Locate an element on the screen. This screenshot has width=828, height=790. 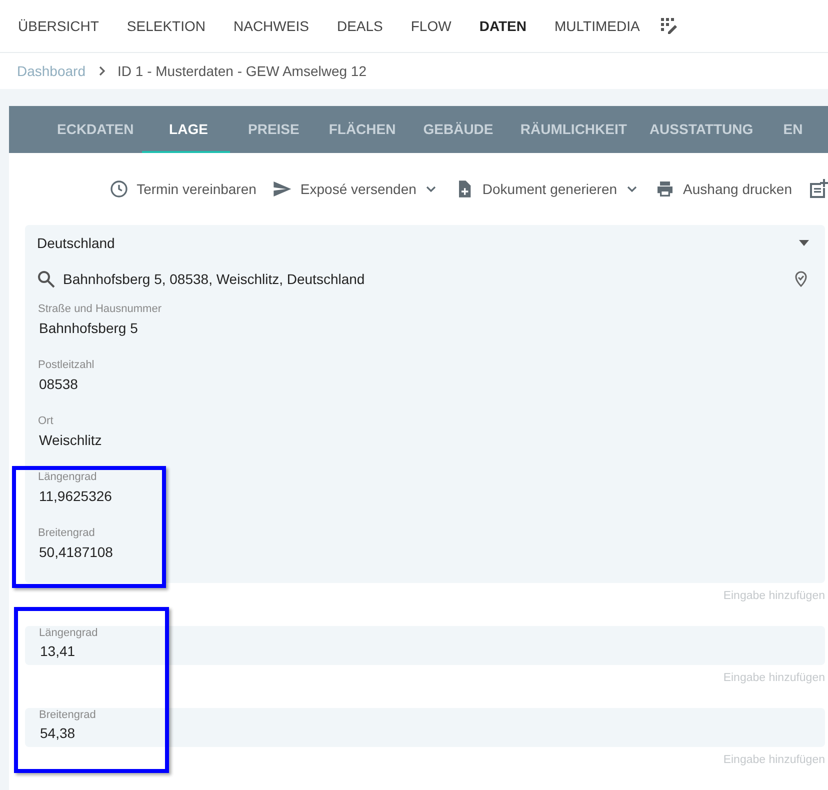
nav-tab: SELEKTION is located at coordinates (166, 26).